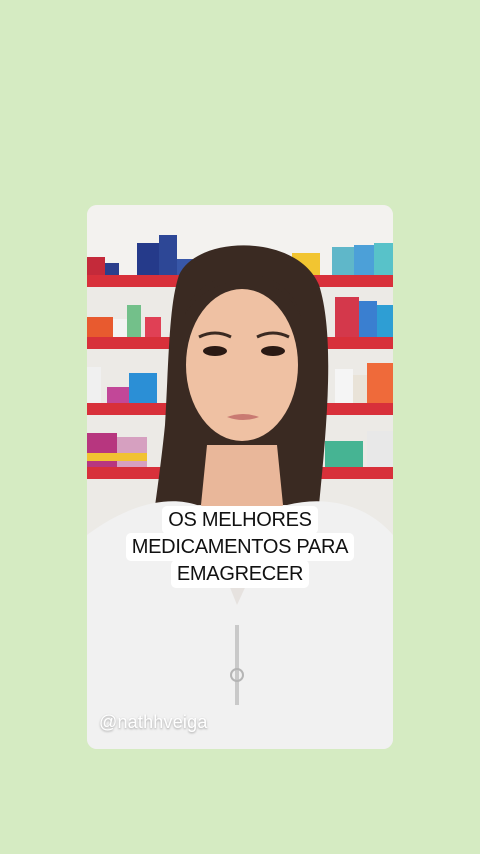 This screenshot has height=854, width=480. I want to click on caption-line: OS MELHORES, so click(240, 520).